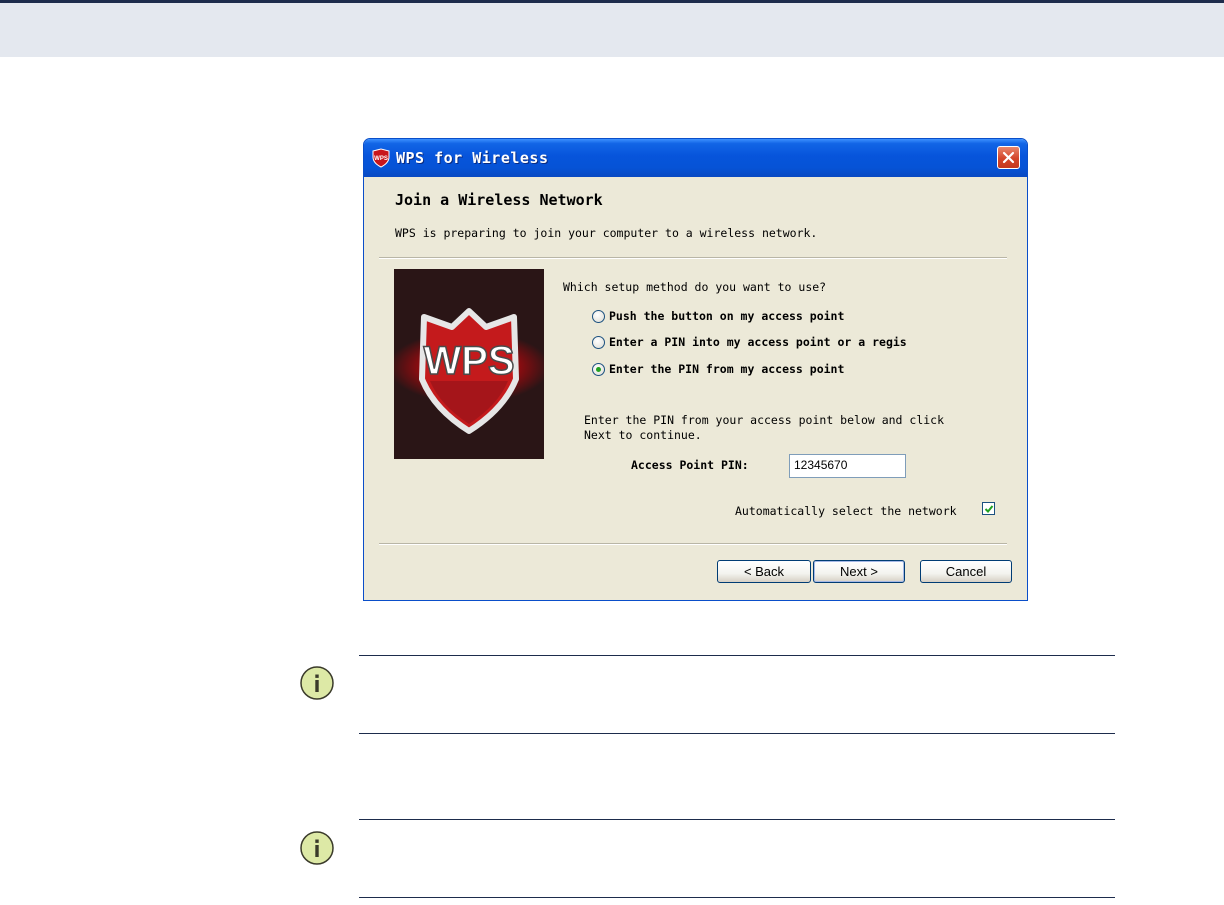 This screenshot has width=1224, height=905. Describe the element at coordinates (643, 435) in the screenshot. I see `pin-instructions-line: Next to continue.` at that location.